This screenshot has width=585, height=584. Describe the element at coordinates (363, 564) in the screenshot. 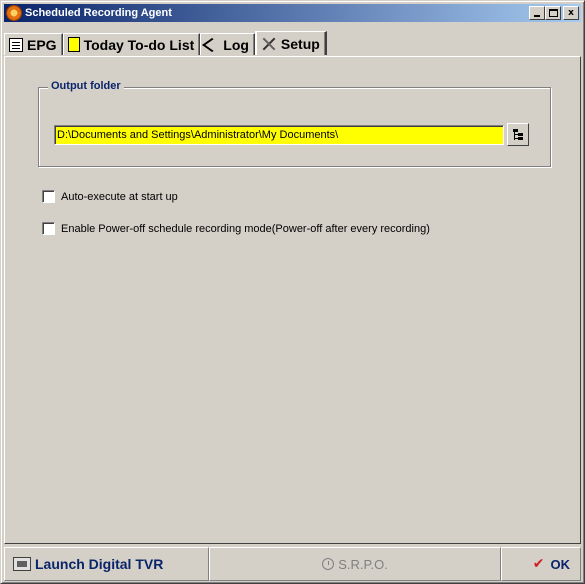

I see `srpo-label: S.R.P.O.` at that location.